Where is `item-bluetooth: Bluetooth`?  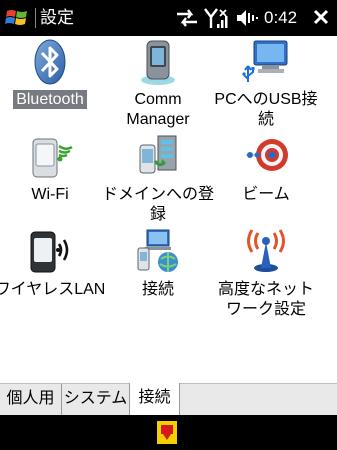
item-bluetooth: Bluetooth is located at coordinates (53, 88).